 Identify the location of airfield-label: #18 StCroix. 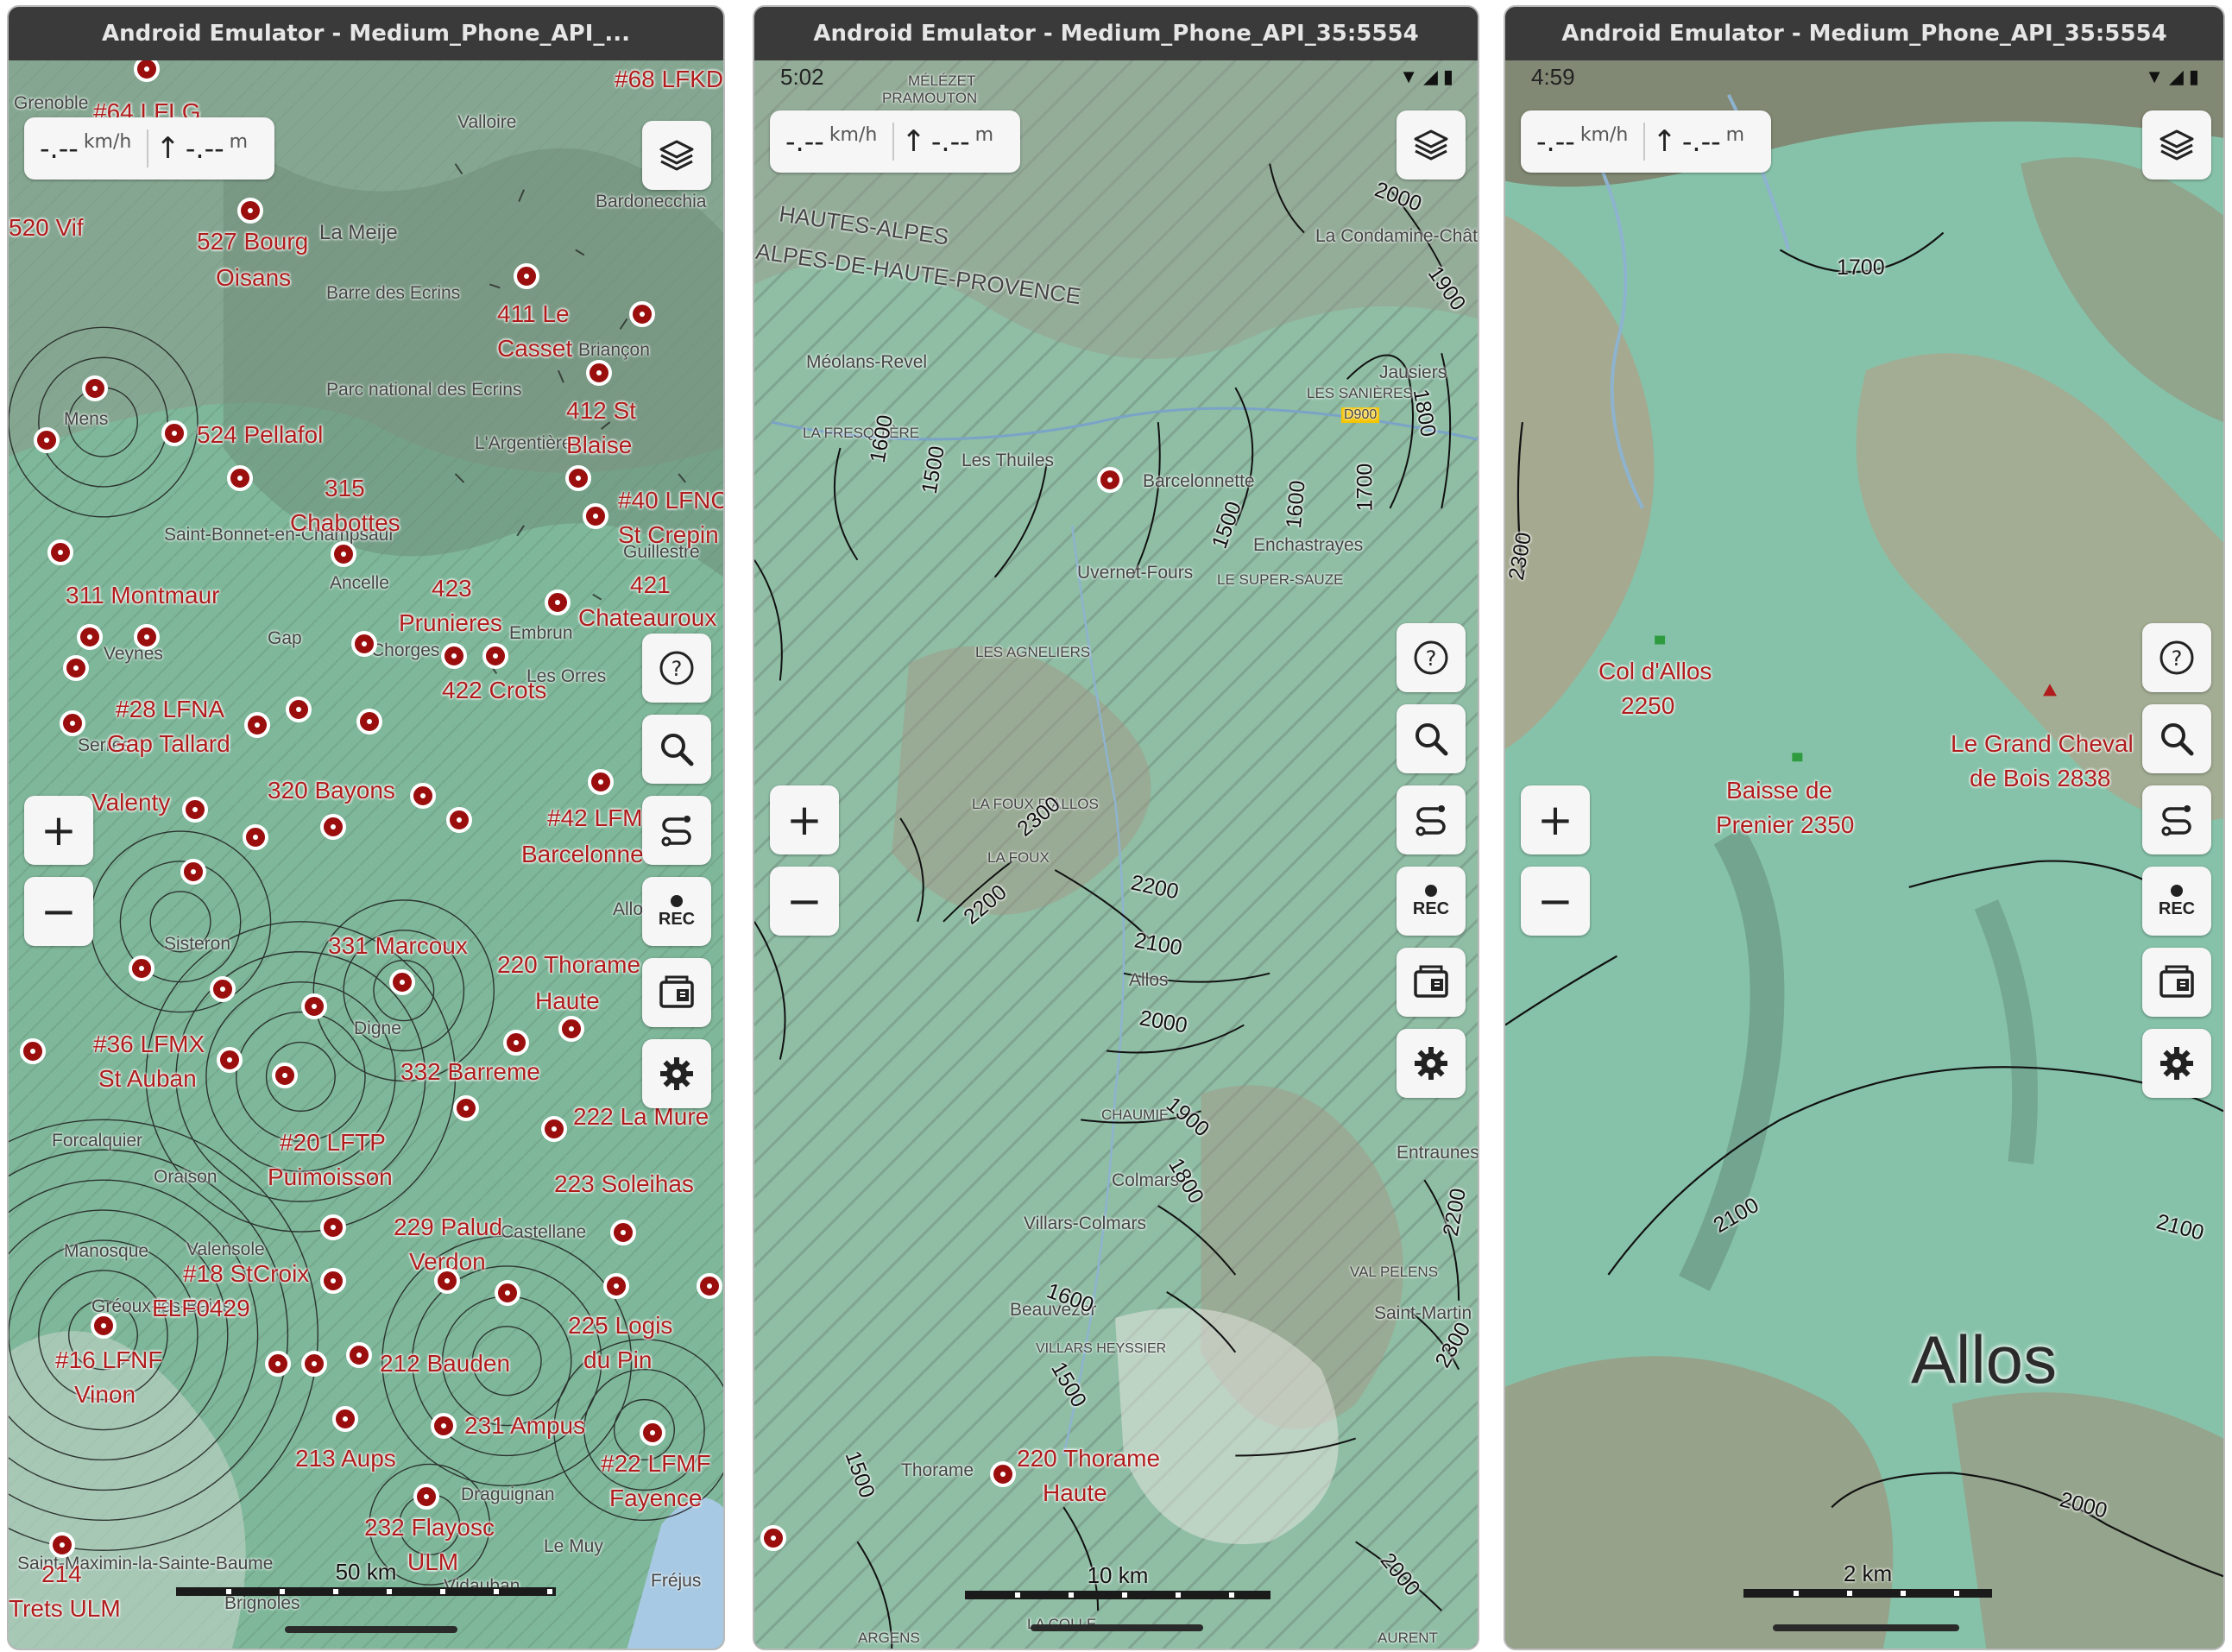
(247, 1273).